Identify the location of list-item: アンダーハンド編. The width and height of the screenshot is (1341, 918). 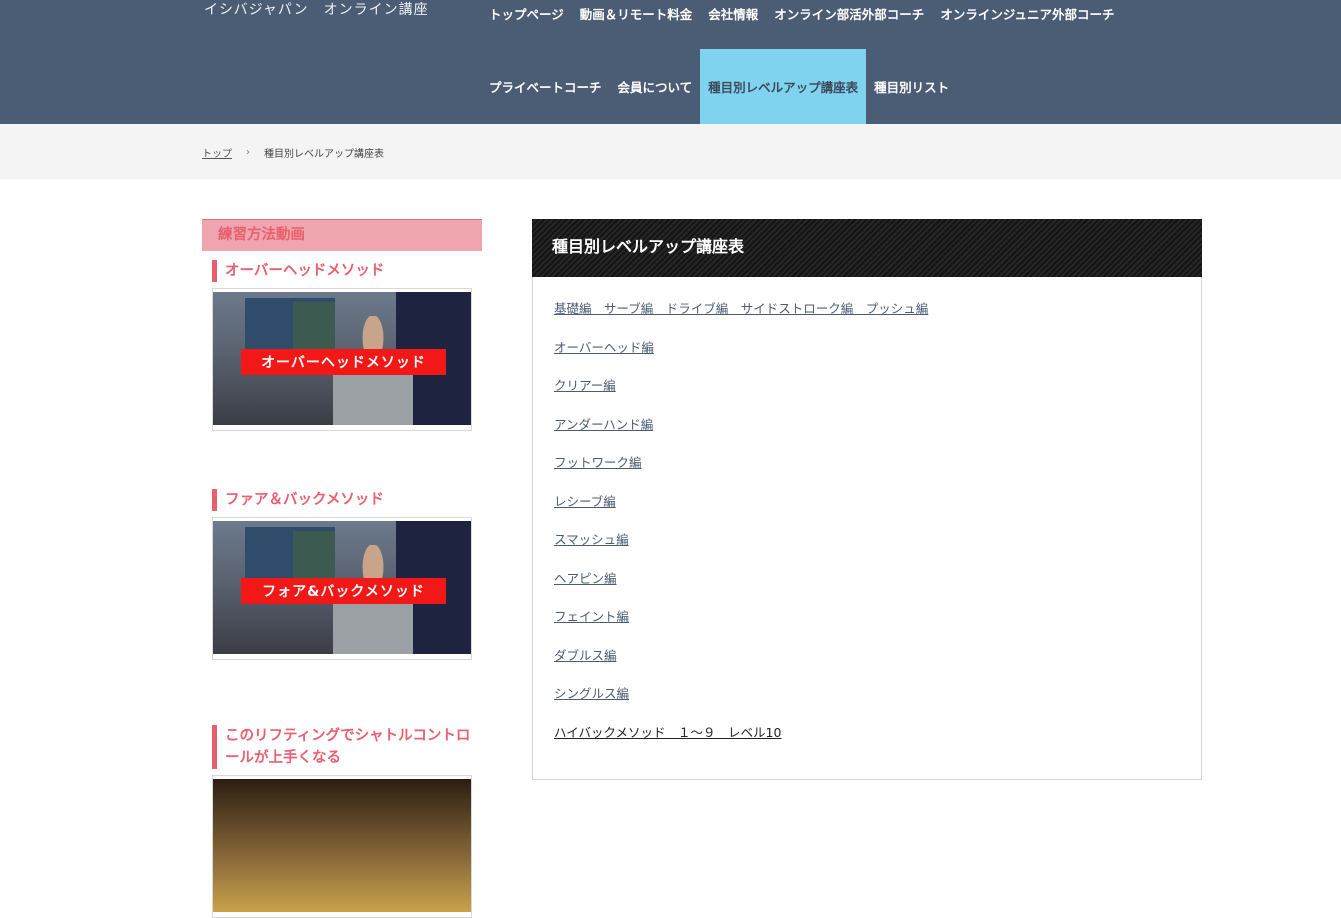
(741, 433).